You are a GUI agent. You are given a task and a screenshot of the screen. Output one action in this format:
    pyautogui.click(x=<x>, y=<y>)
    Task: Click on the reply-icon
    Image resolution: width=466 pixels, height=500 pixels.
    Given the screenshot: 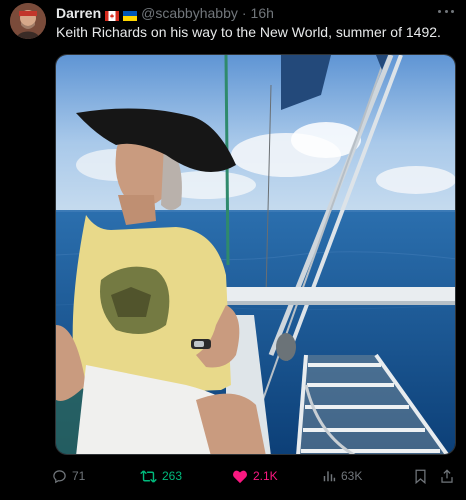 What is the action you would take?
    pyautogui.click(x=59, y=476)
    